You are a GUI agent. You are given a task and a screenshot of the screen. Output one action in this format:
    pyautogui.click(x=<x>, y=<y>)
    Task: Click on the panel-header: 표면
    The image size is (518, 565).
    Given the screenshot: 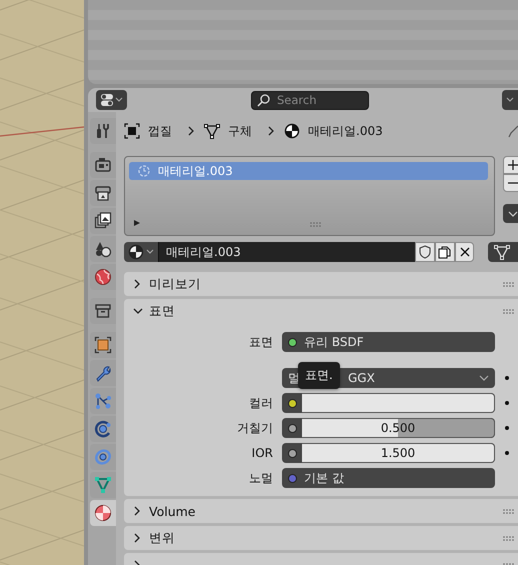 What is the action you would take?
    pyautogui.click(x=321, y=311)
    